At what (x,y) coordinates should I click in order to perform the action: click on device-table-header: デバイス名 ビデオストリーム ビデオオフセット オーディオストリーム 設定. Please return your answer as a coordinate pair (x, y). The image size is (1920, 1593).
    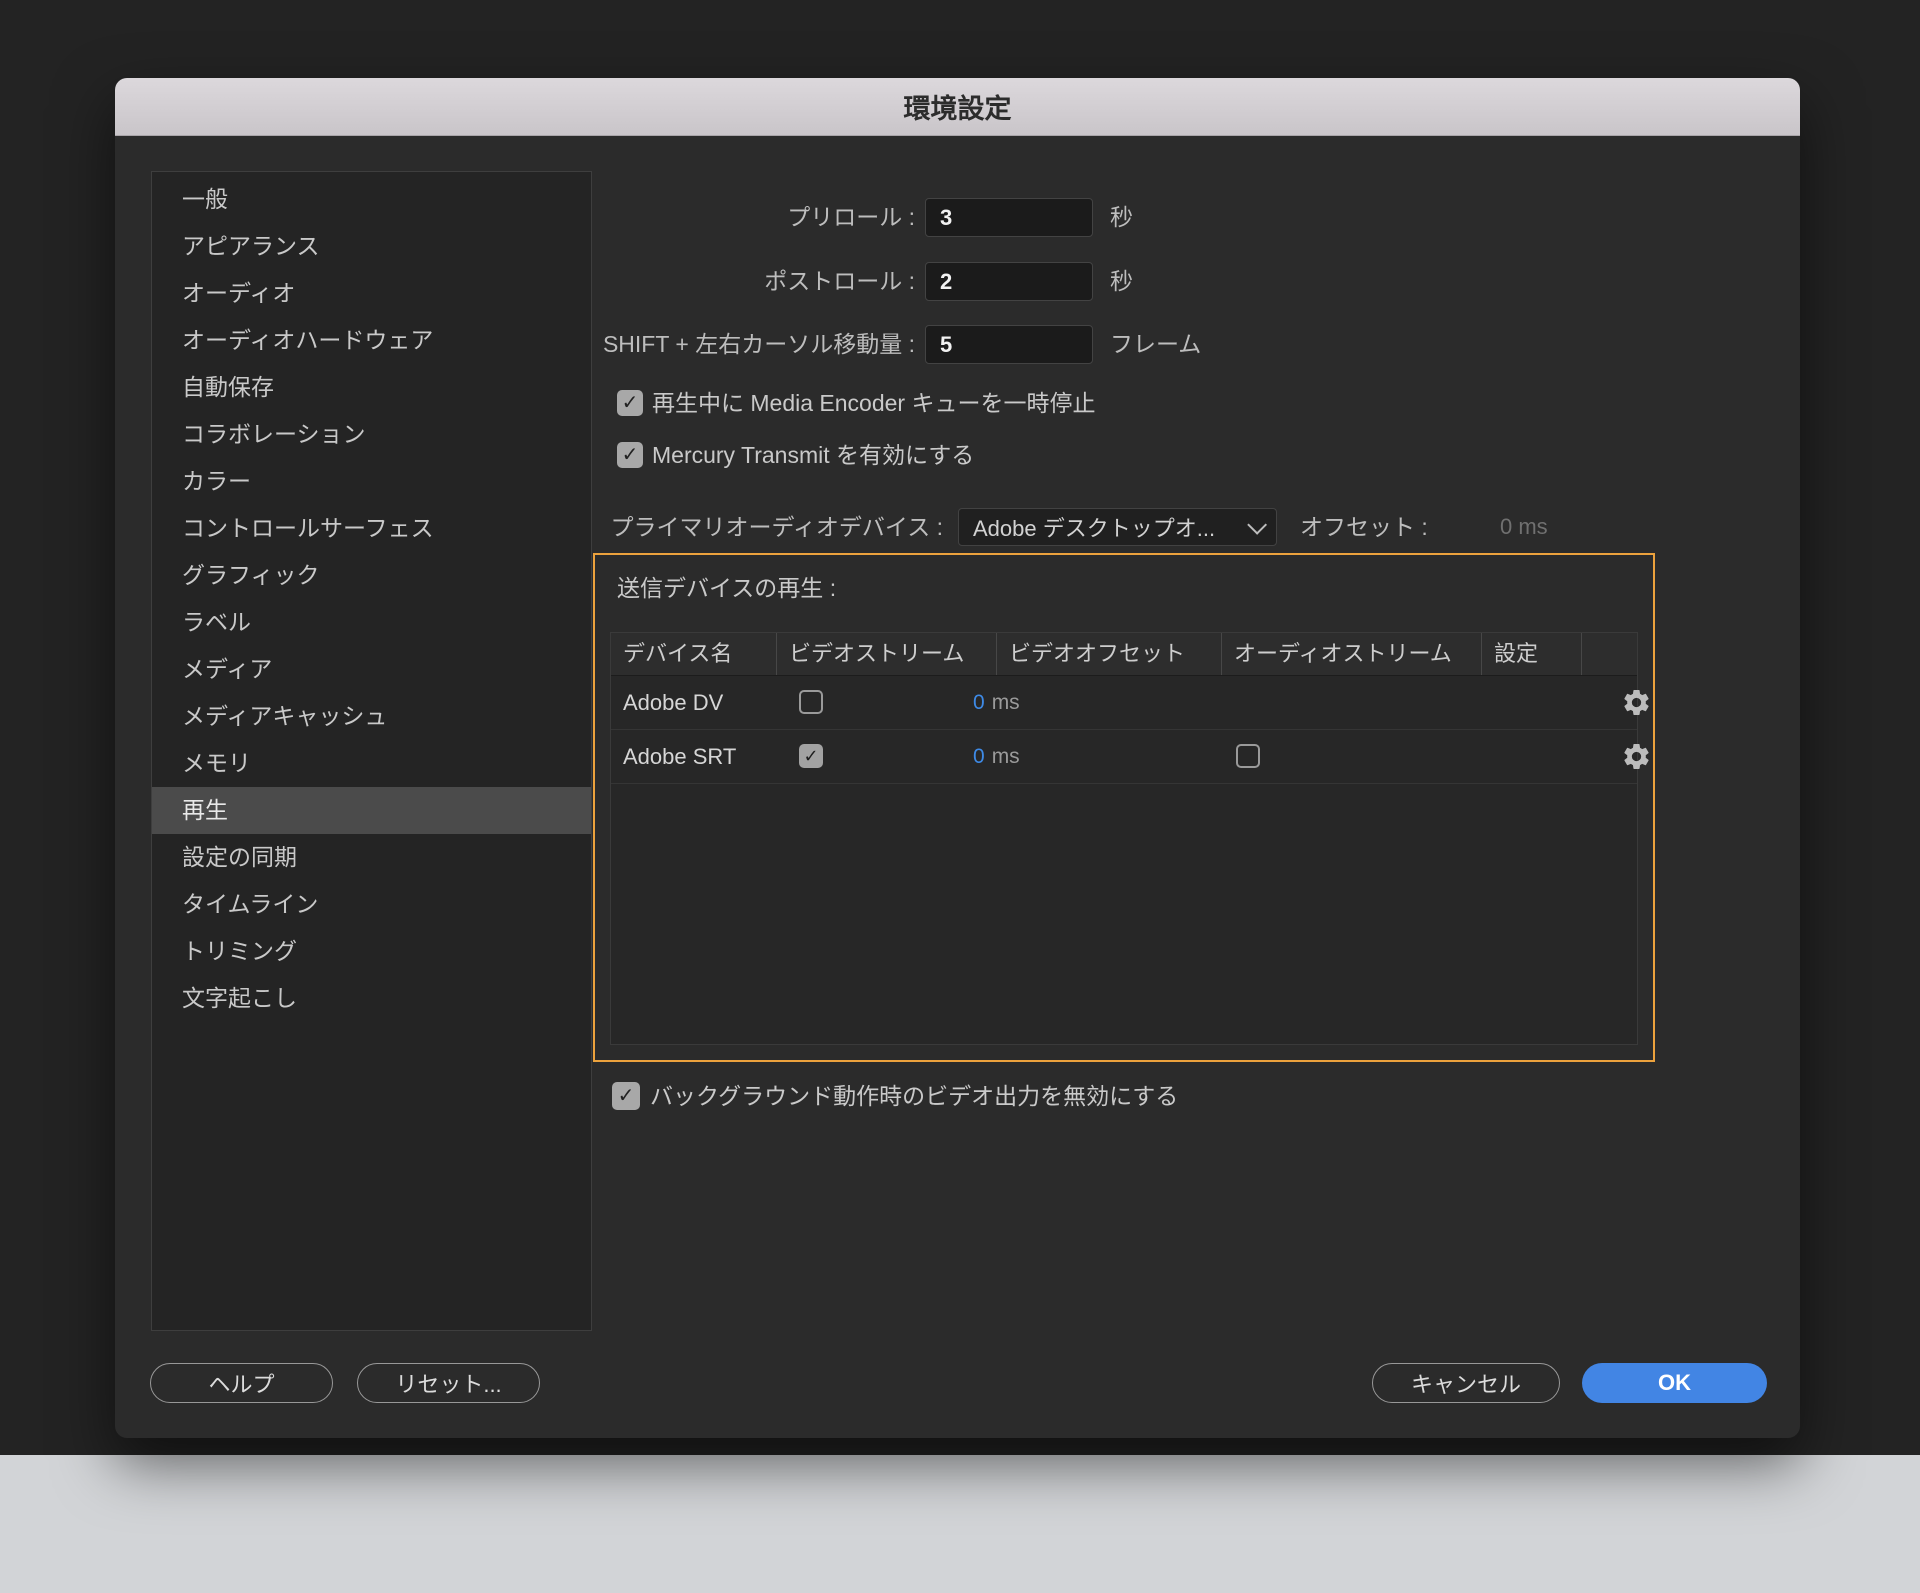
    Looking at the image, I should click on (1124, 654).